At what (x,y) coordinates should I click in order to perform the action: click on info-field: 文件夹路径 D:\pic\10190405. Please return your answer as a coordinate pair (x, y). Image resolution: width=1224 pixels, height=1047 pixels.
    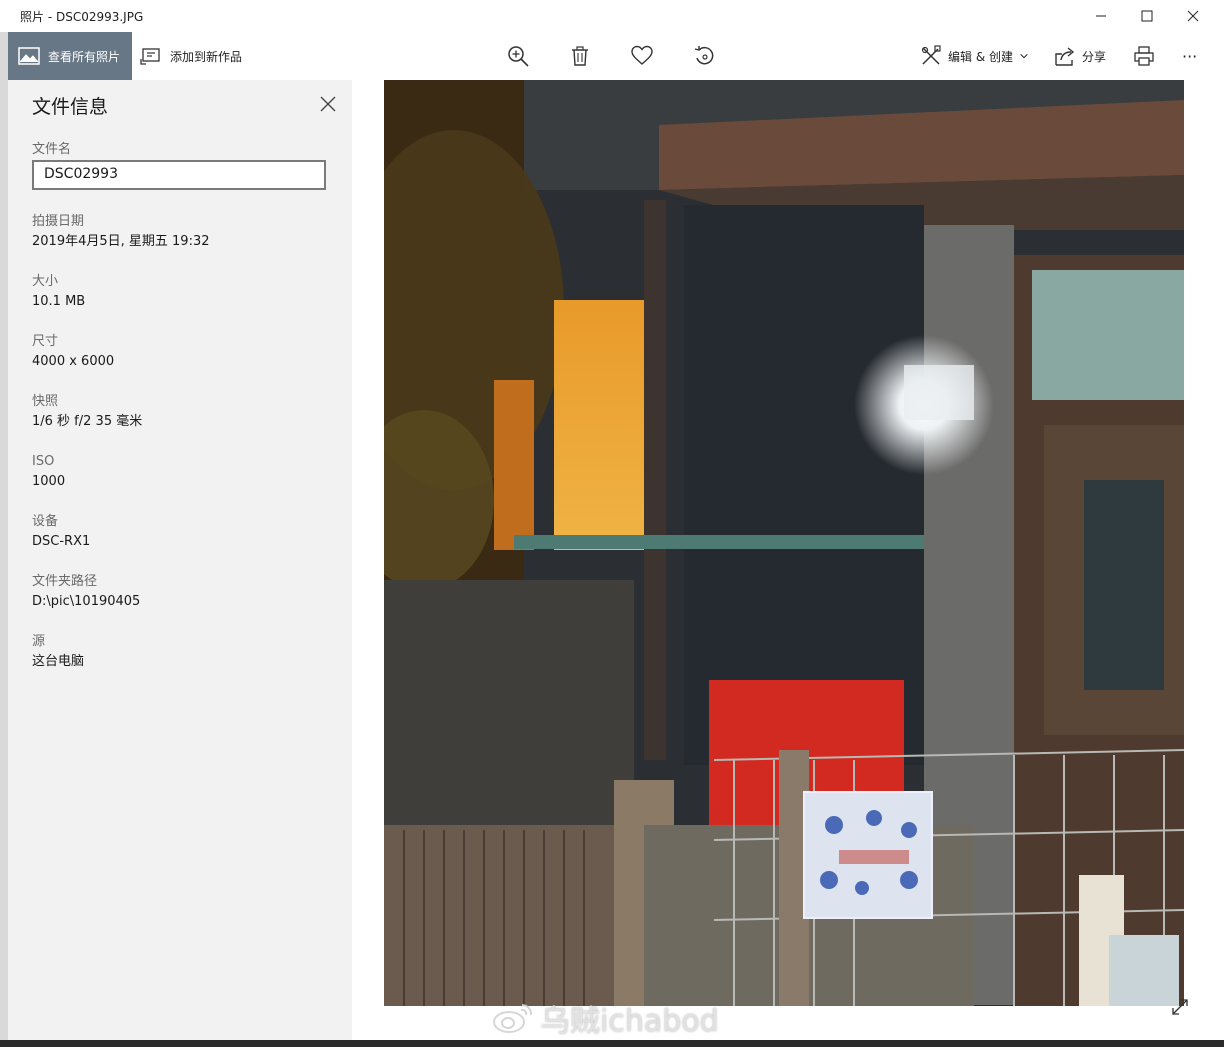
    Looking at the image, I should click on (182, 593).